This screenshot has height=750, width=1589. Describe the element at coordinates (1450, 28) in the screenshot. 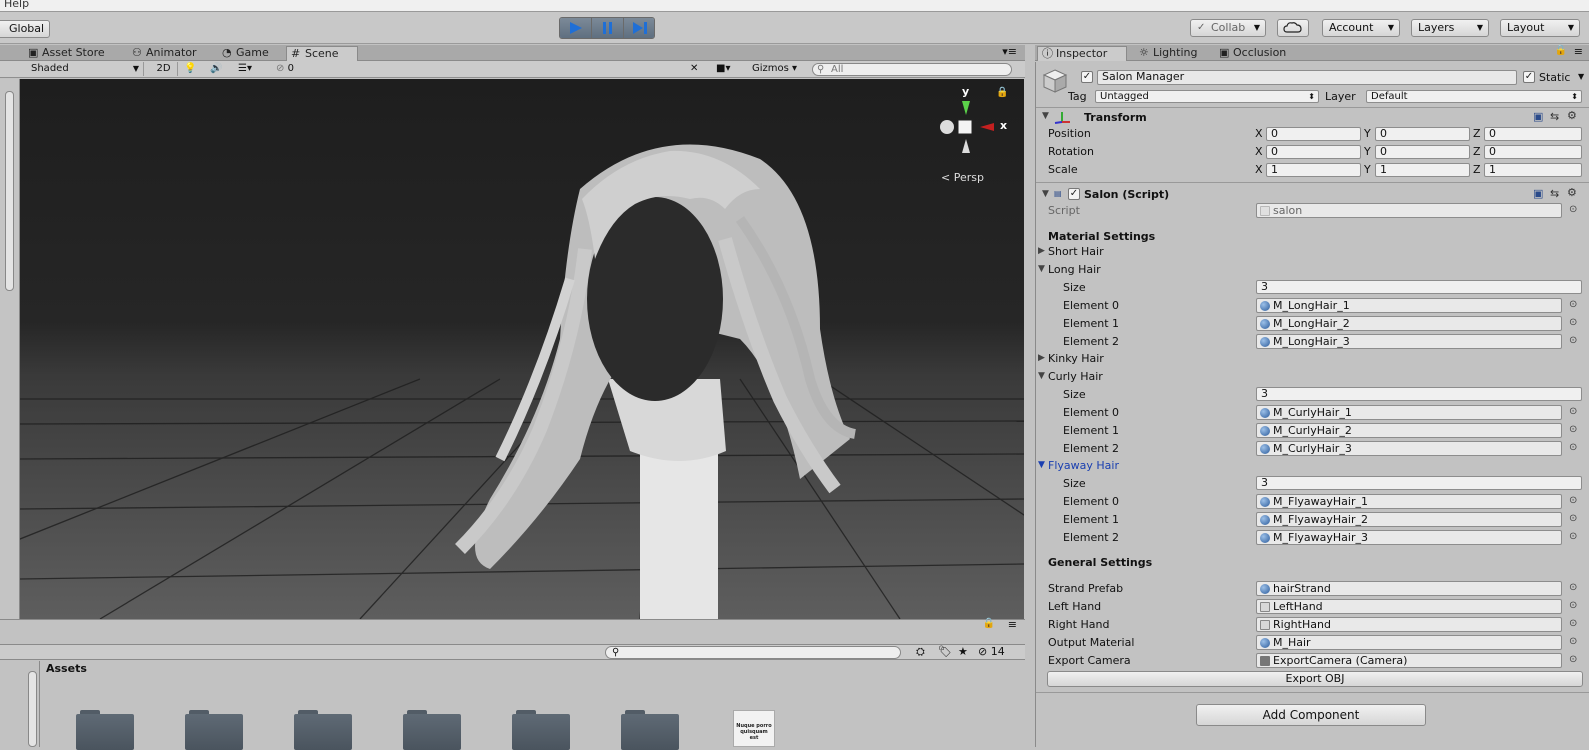

I see `layers-dropdown: Layers ▼` at that location.